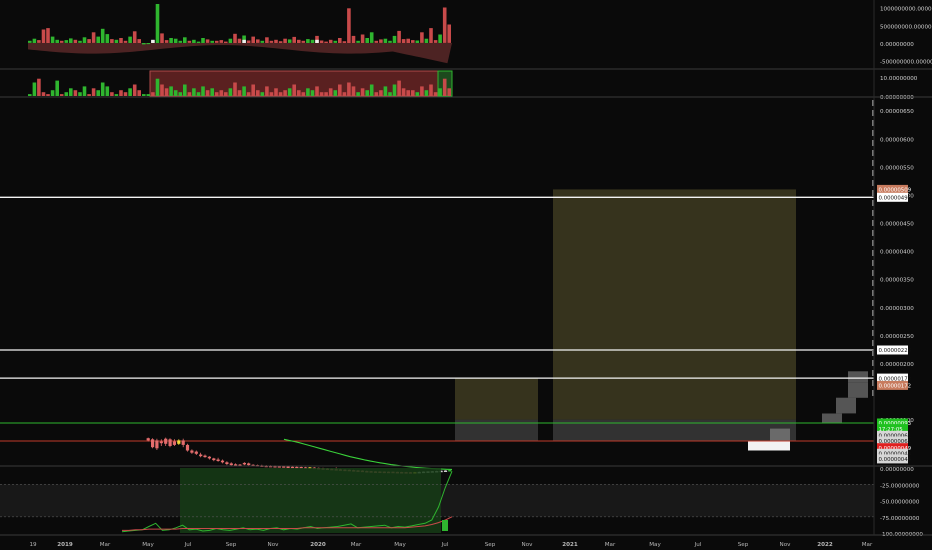 Image resolution: width=932 pixels, height=550 pixels. What do you see at coordinates (897, 365) in the screenshot?
I see `y-tick-label: 0.00000200` at bounding box center [897, 365].